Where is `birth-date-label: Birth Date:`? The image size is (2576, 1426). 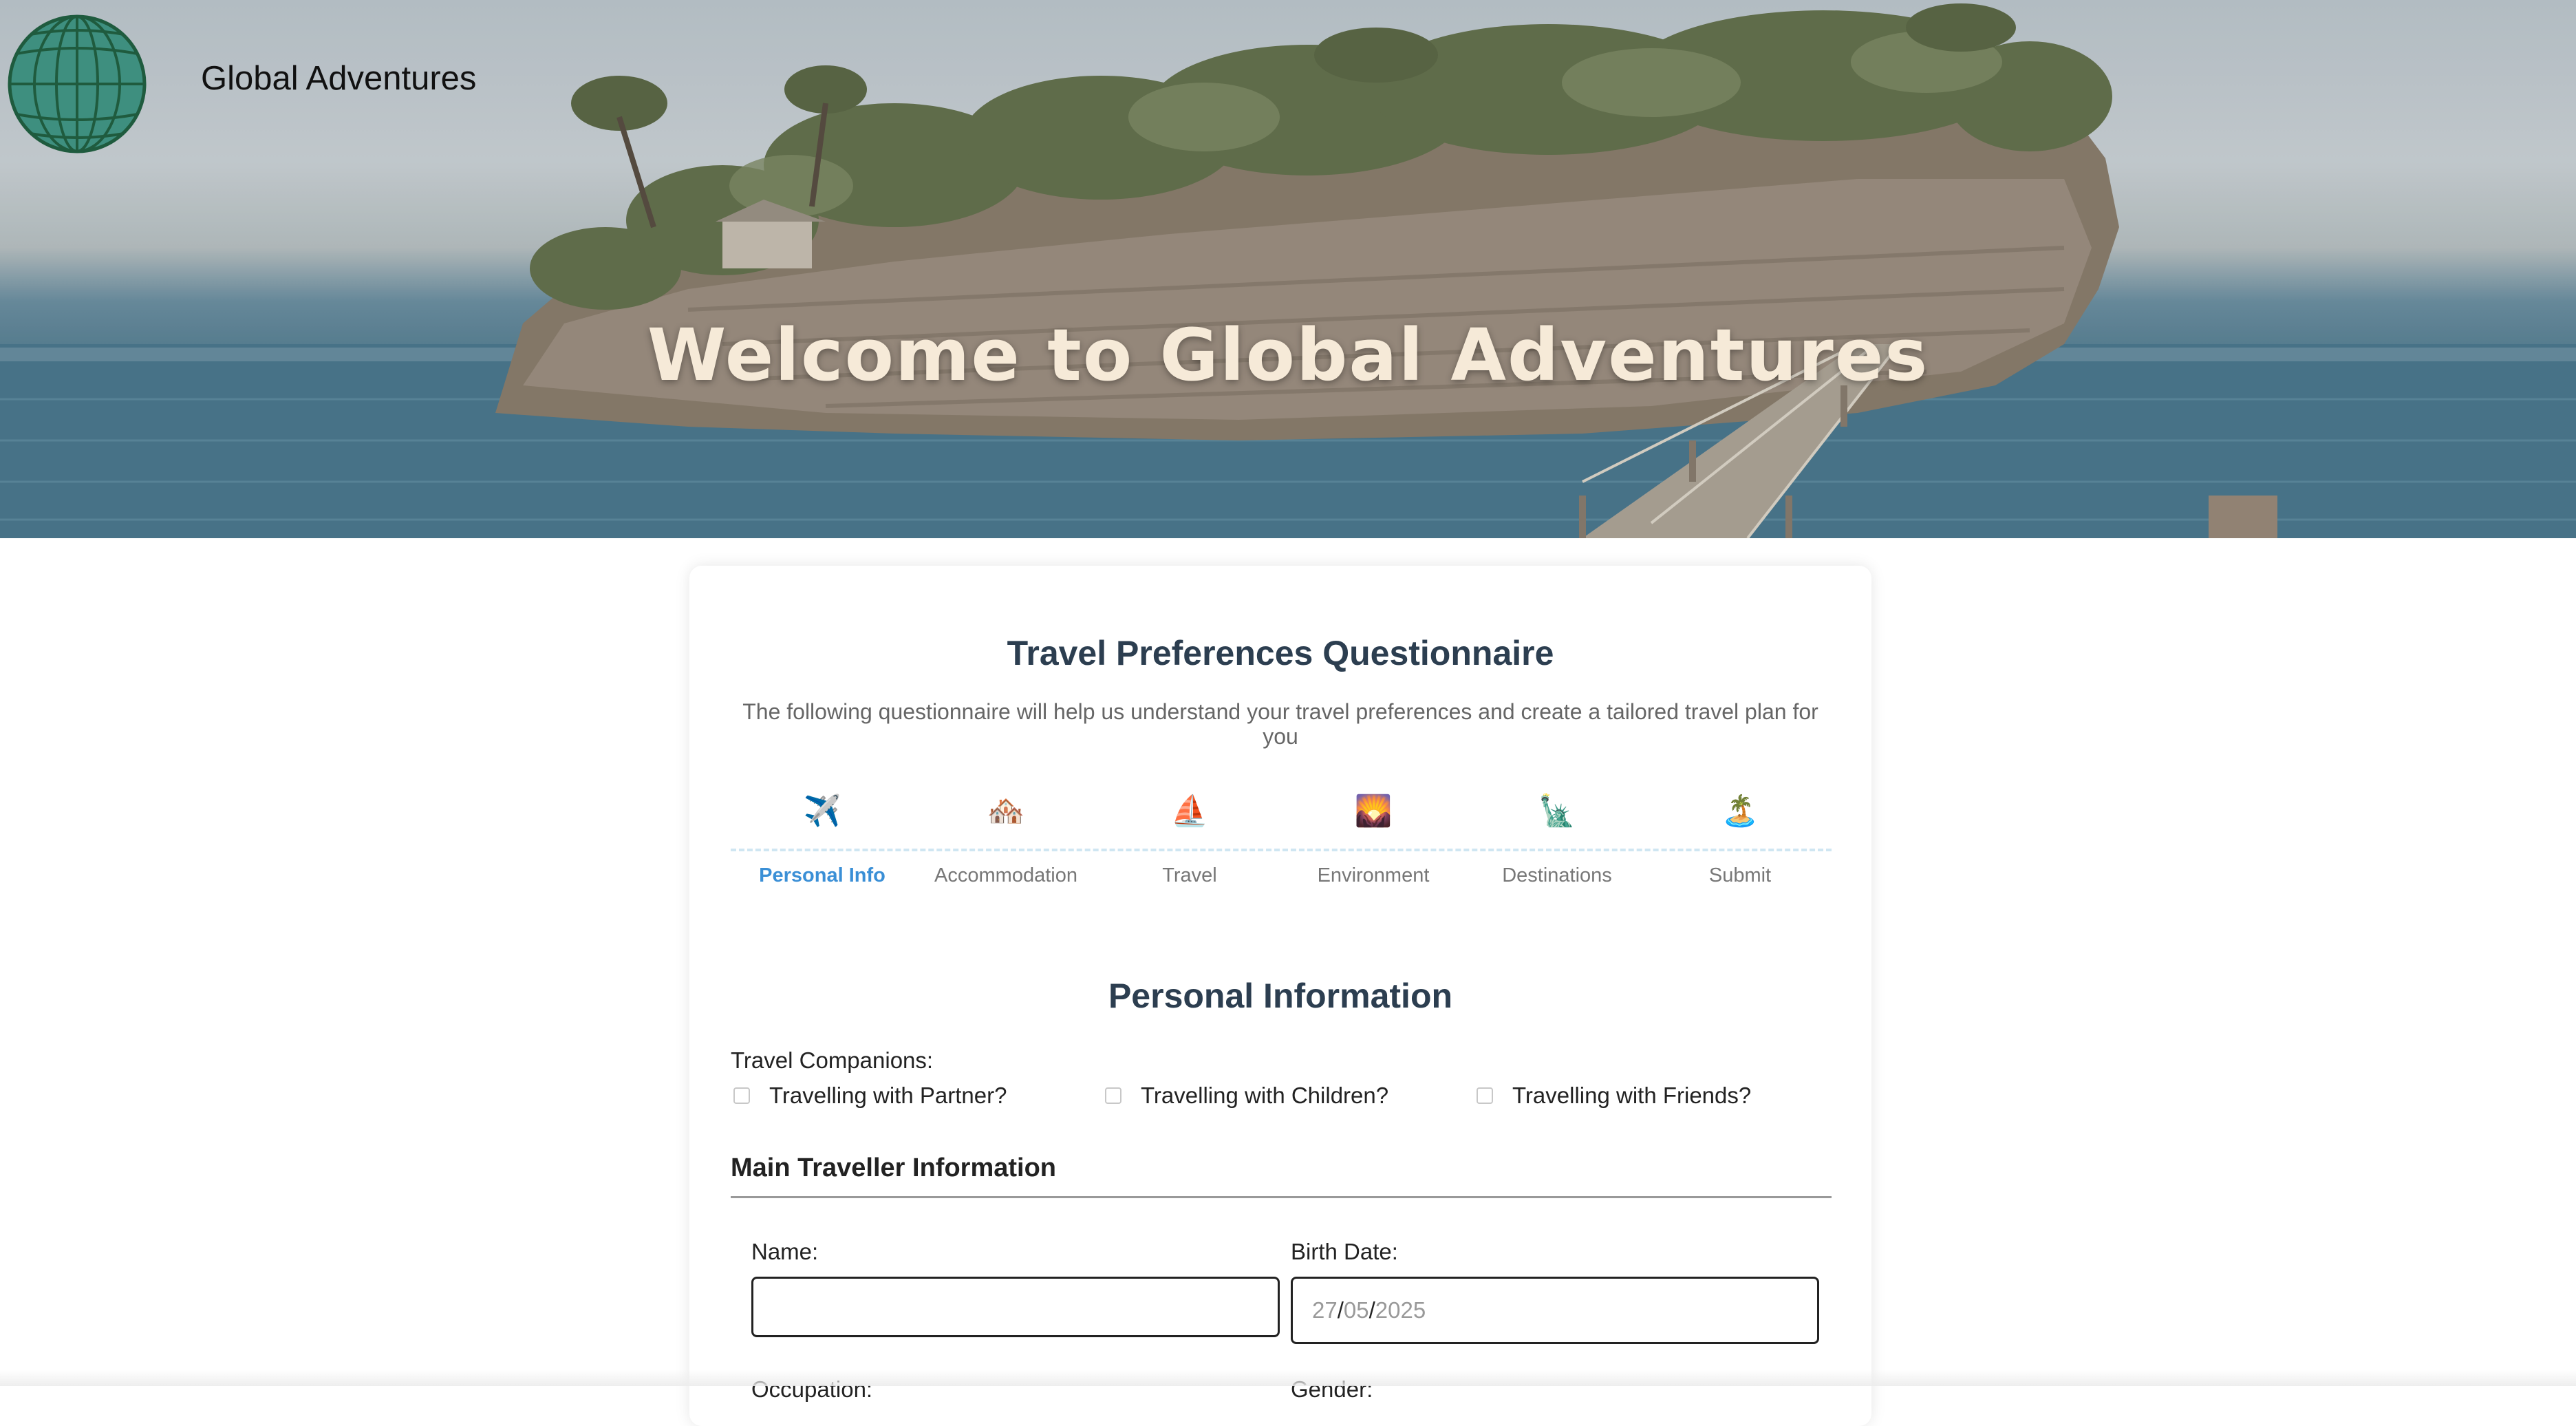 birth-date-label: Birth Date: is located at coordinates (1344, 1252).